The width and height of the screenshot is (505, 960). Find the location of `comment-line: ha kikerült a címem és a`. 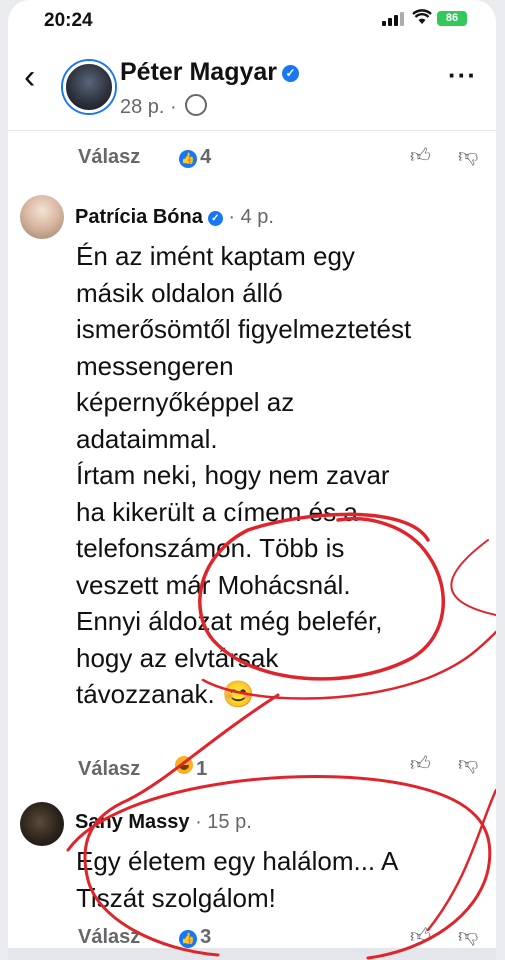

comment-line: ha kikerült a címem és a is located at coordinates (217, 511).